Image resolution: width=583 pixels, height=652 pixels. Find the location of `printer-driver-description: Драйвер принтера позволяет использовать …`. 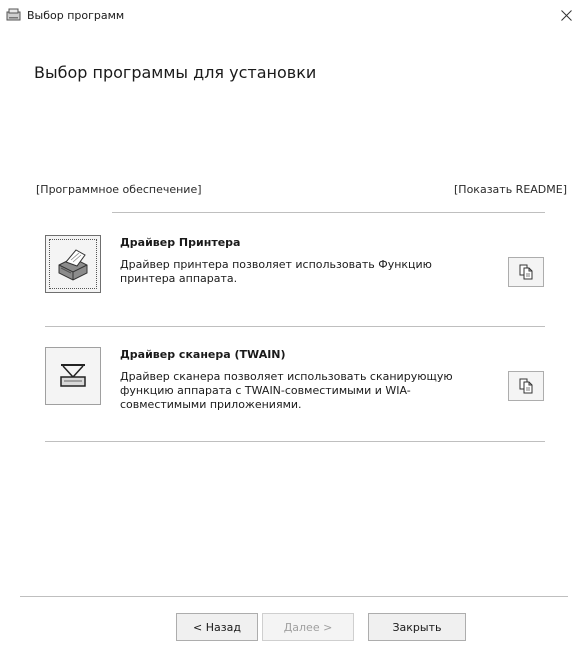

printer-driver-description: Драйвер принтера позволяет использовать … is located at coordinates (276, 271).